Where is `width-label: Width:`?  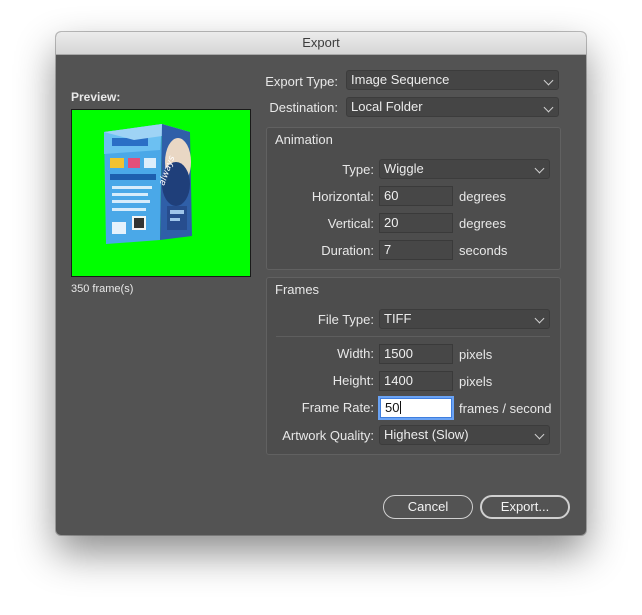
width-label: Width: is located at coordinates (355, 353).